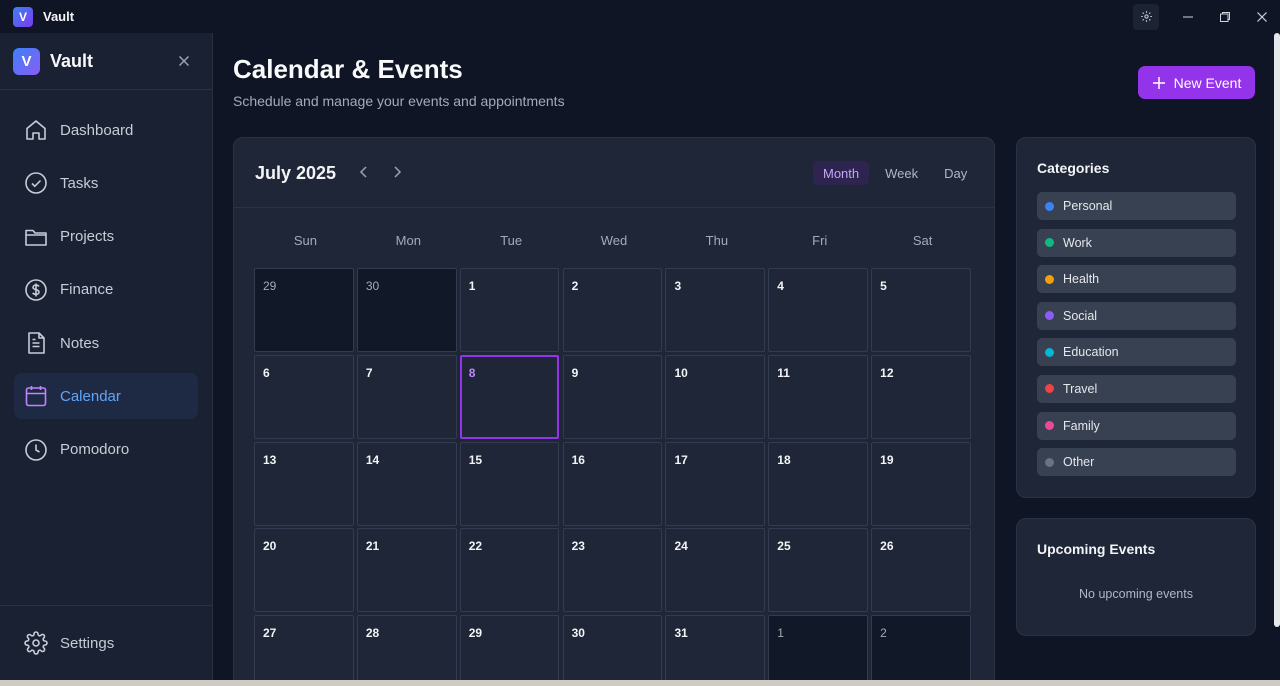  What do you see at coordinates (270, 633) in the screenshot?
I see `day-number: 27` at bounding box center [270, 633].